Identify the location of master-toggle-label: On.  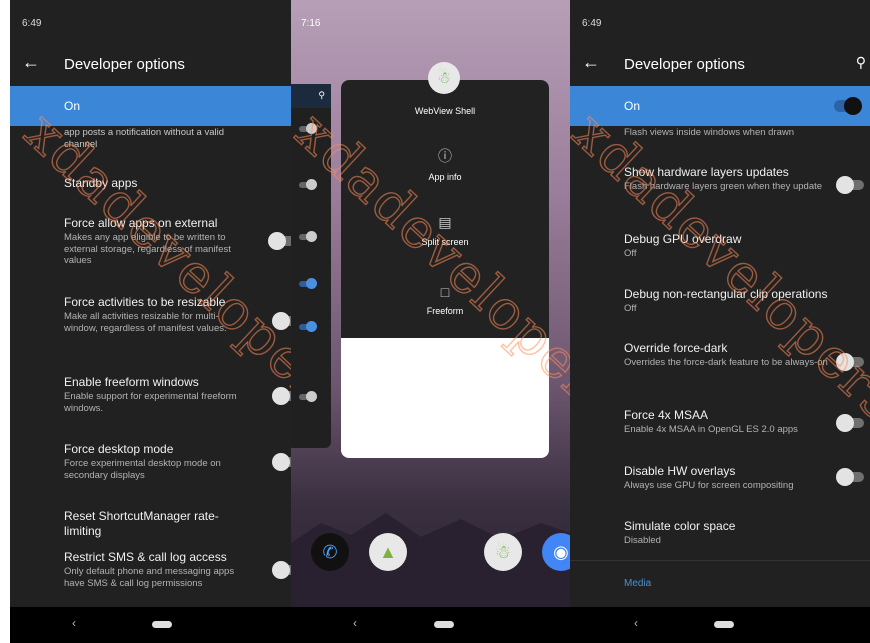
(632, 106).